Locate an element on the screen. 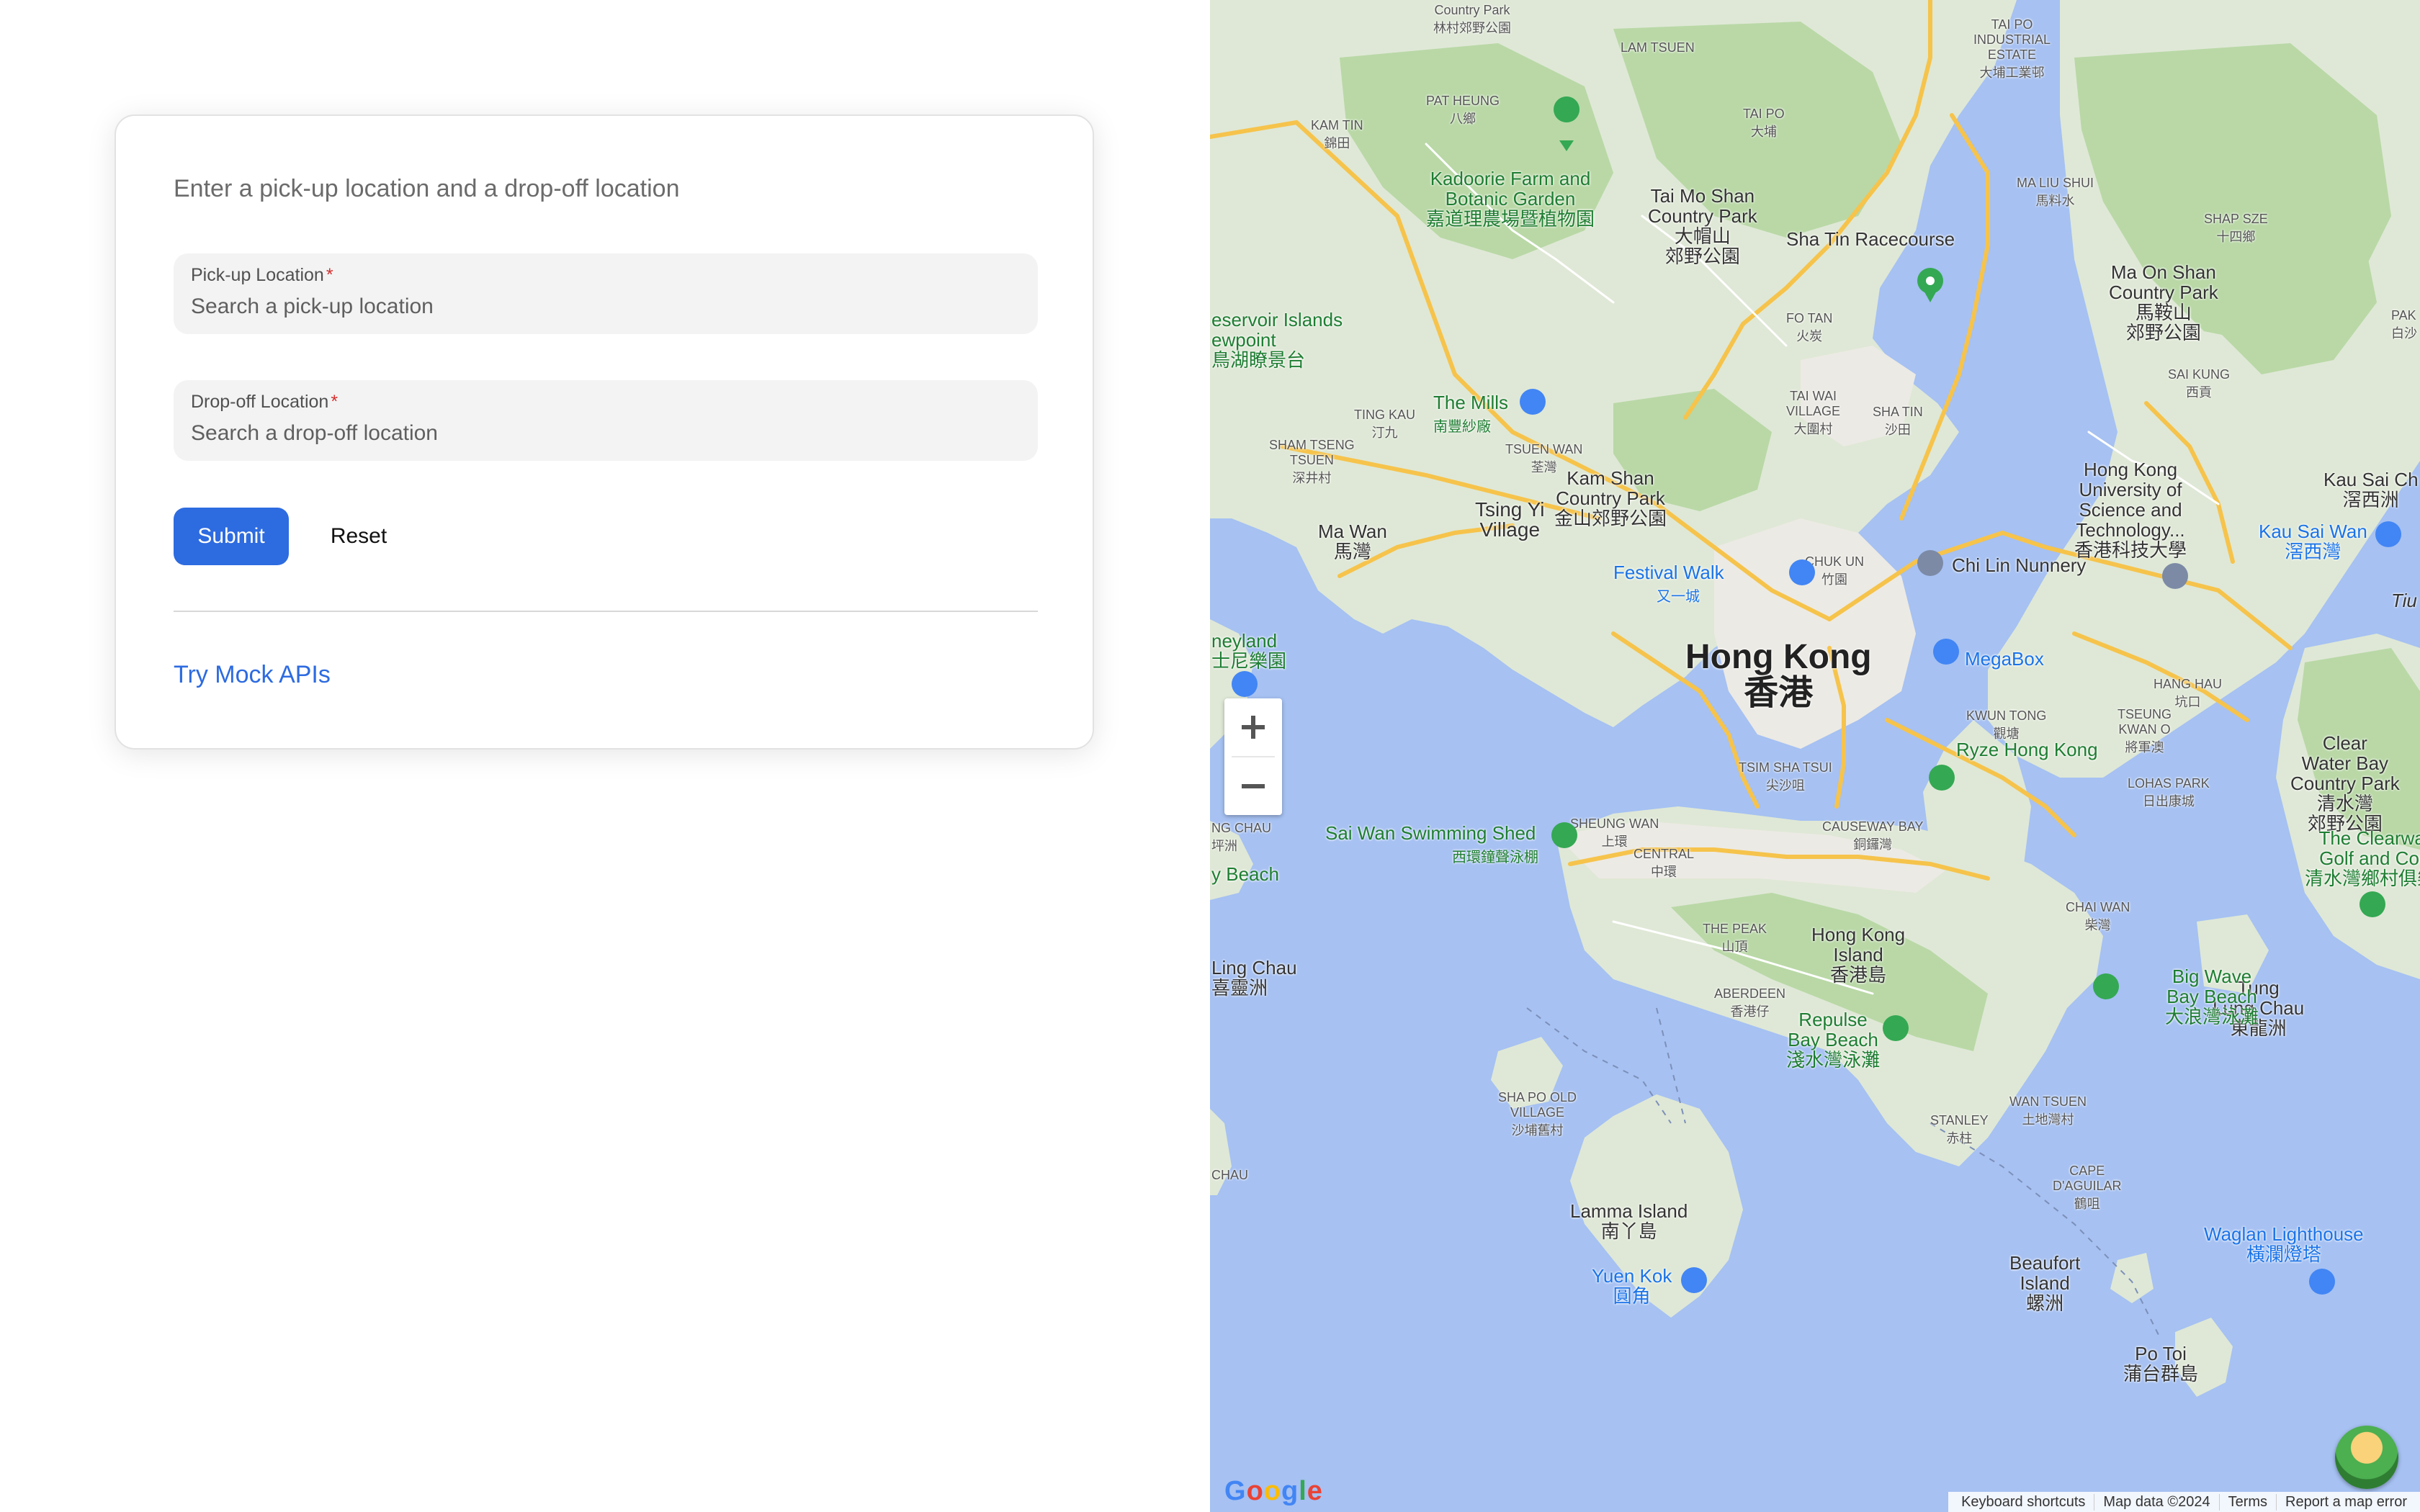  map-label-causeway-bay: CAUSEWAY BAY 銅鑼灣 is located at coordinates (1873, 835).